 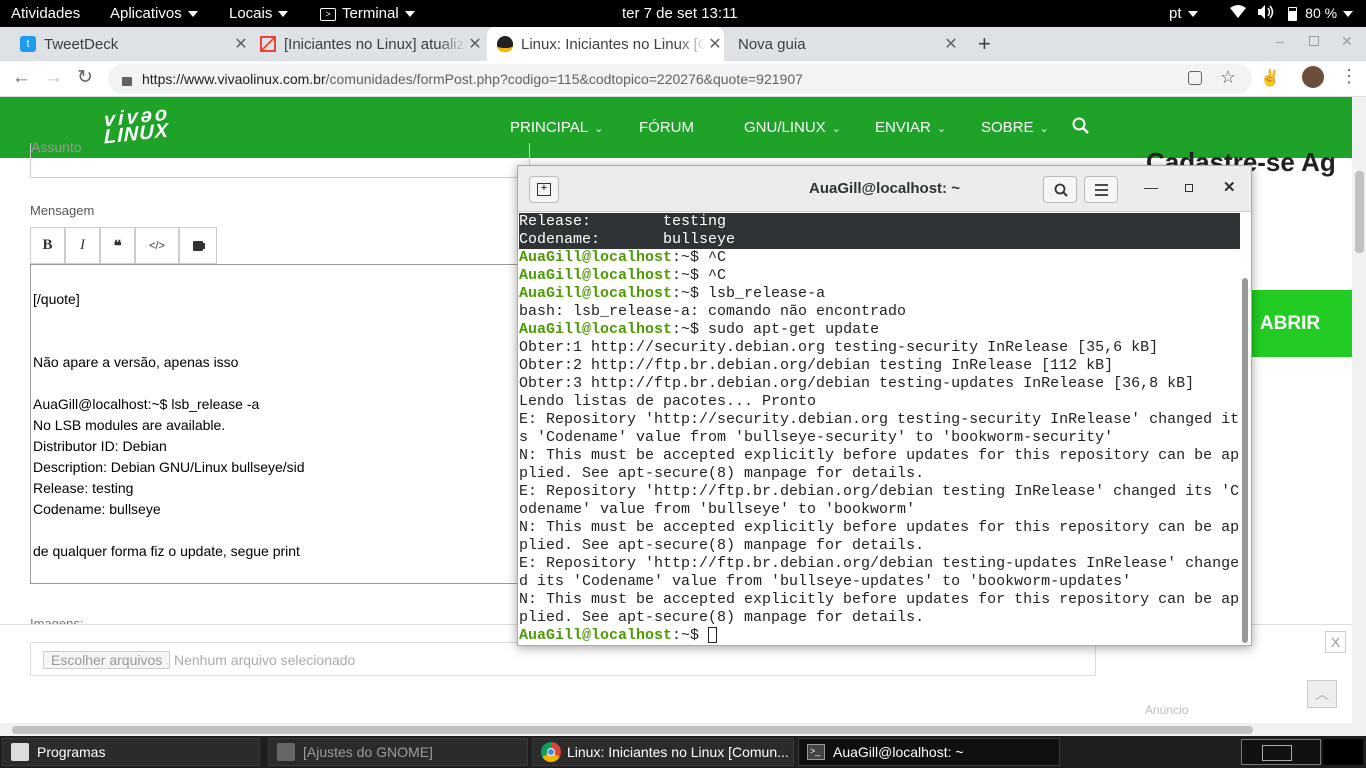 I want to click on nav-gnu-linux: GNU/LINUX ⌄, so click(x=792, y=127).